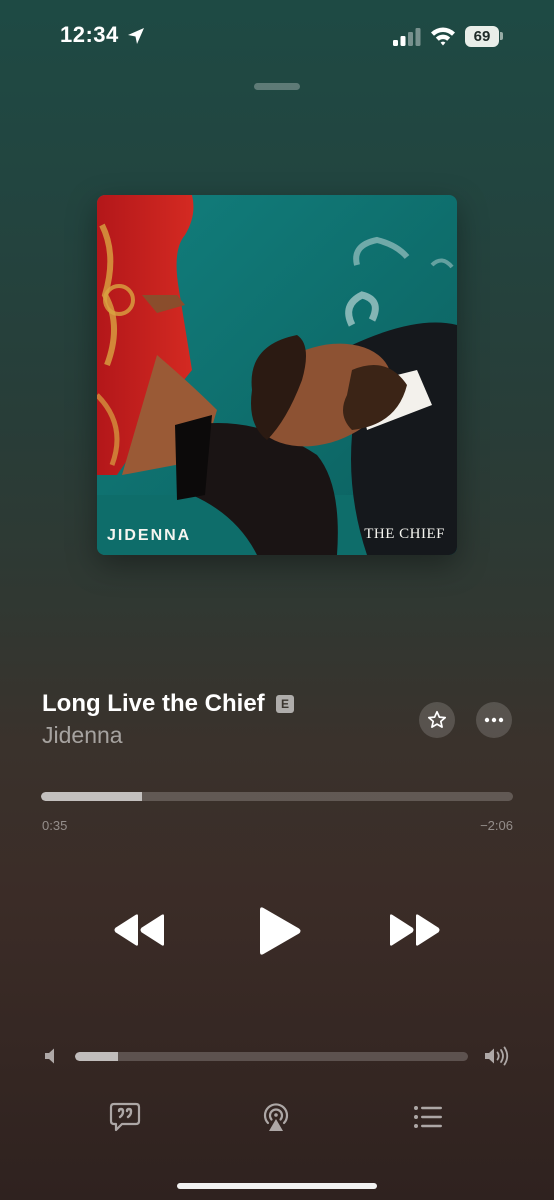  What do you see at coordinates (501, 36) in the screenshot?
I see `battery-tip` at bounding box center [501, 36].